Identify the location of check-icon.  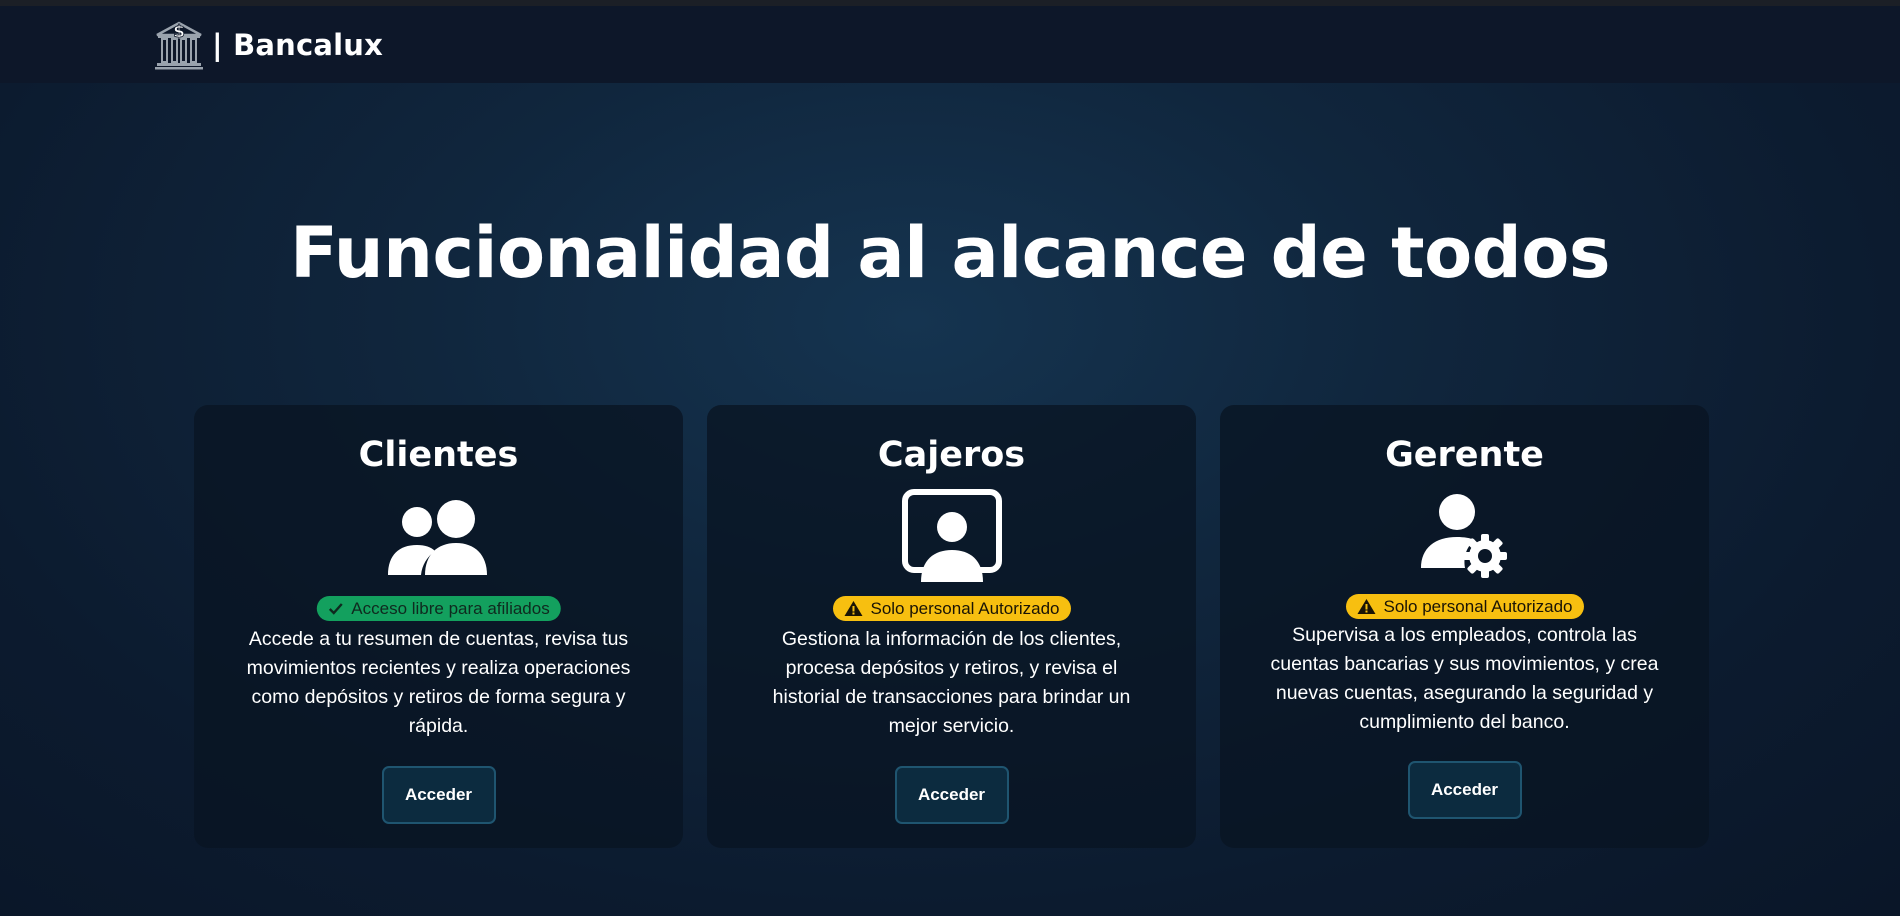
(335, 608).